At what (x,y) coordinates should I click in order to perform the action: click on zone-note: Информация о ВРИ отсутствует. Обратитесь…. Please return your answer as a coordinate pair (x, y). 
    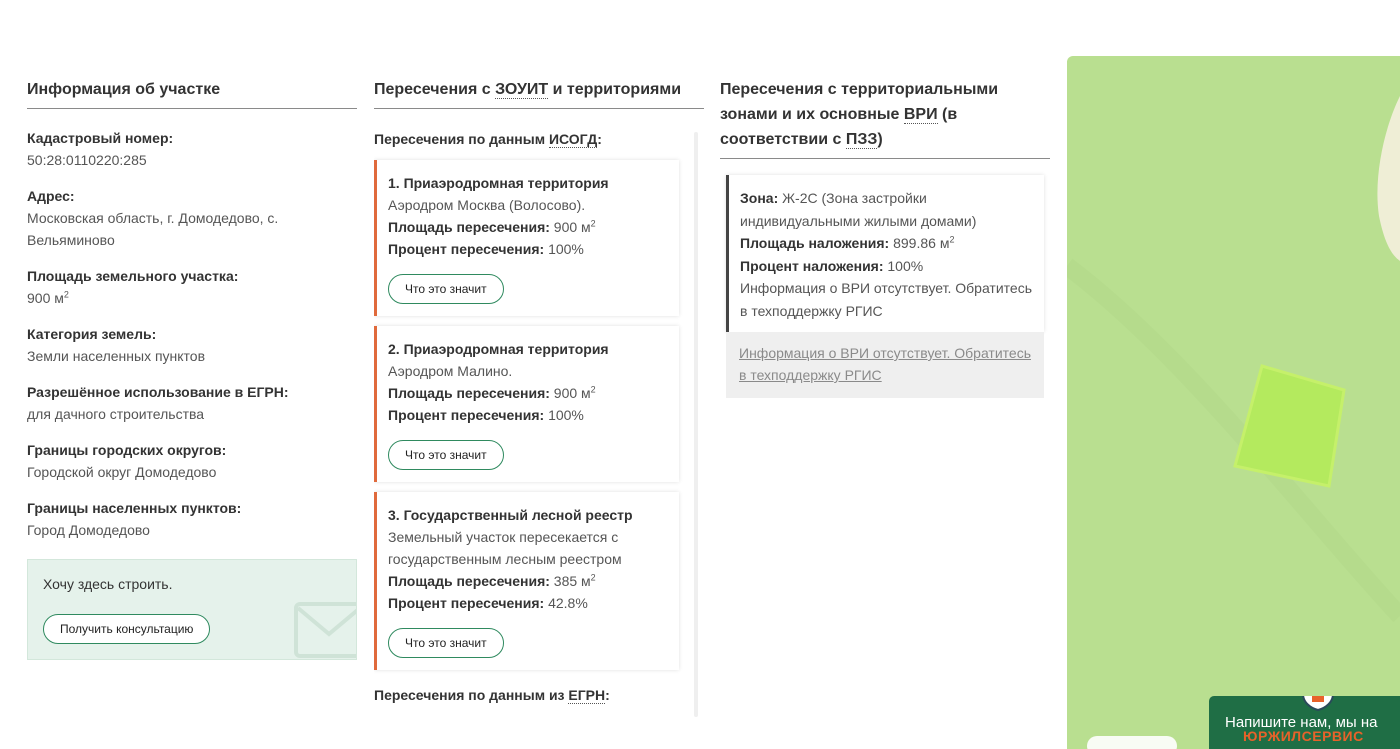
    Looking at the image, I should click on (886, 299).